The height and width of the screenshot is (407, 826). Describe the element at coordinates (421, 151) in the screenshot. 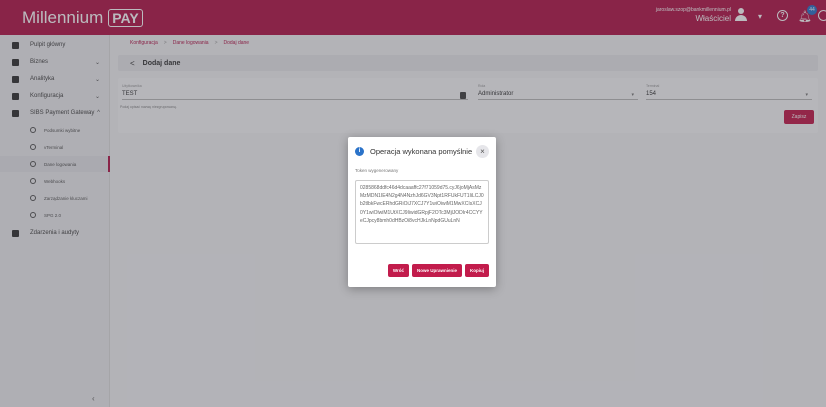

I see `dialog-title: Operacja wykonana pomyślnie` at that location.